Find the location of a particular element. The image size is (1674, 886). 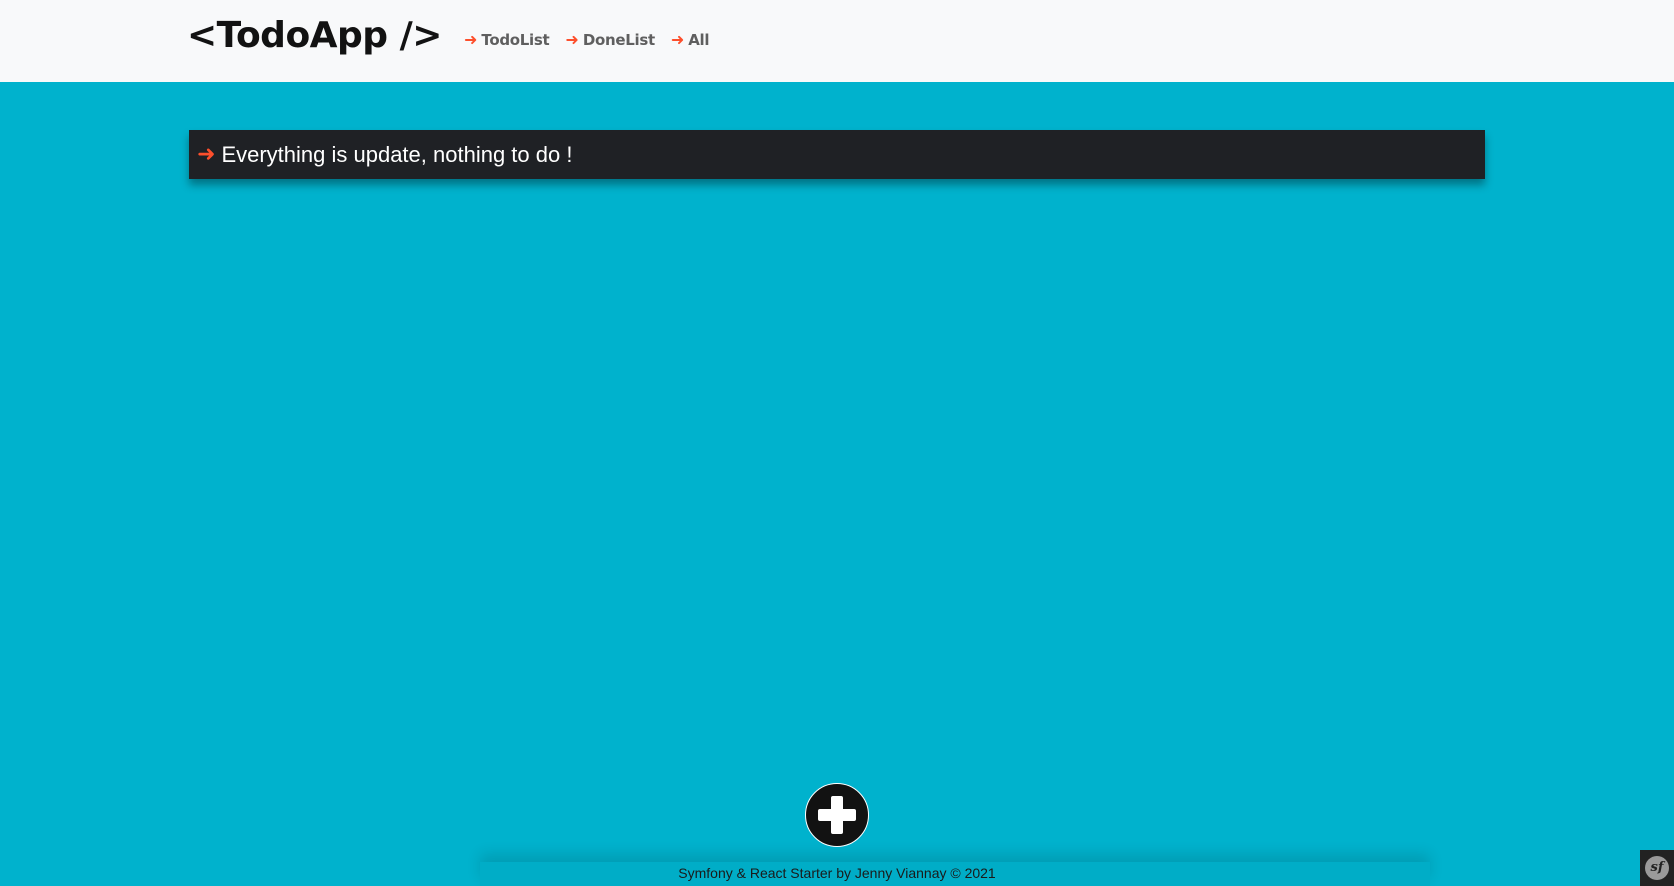

nav-link-todolist: ➜ TodoList is located at coordinates (507, 40).